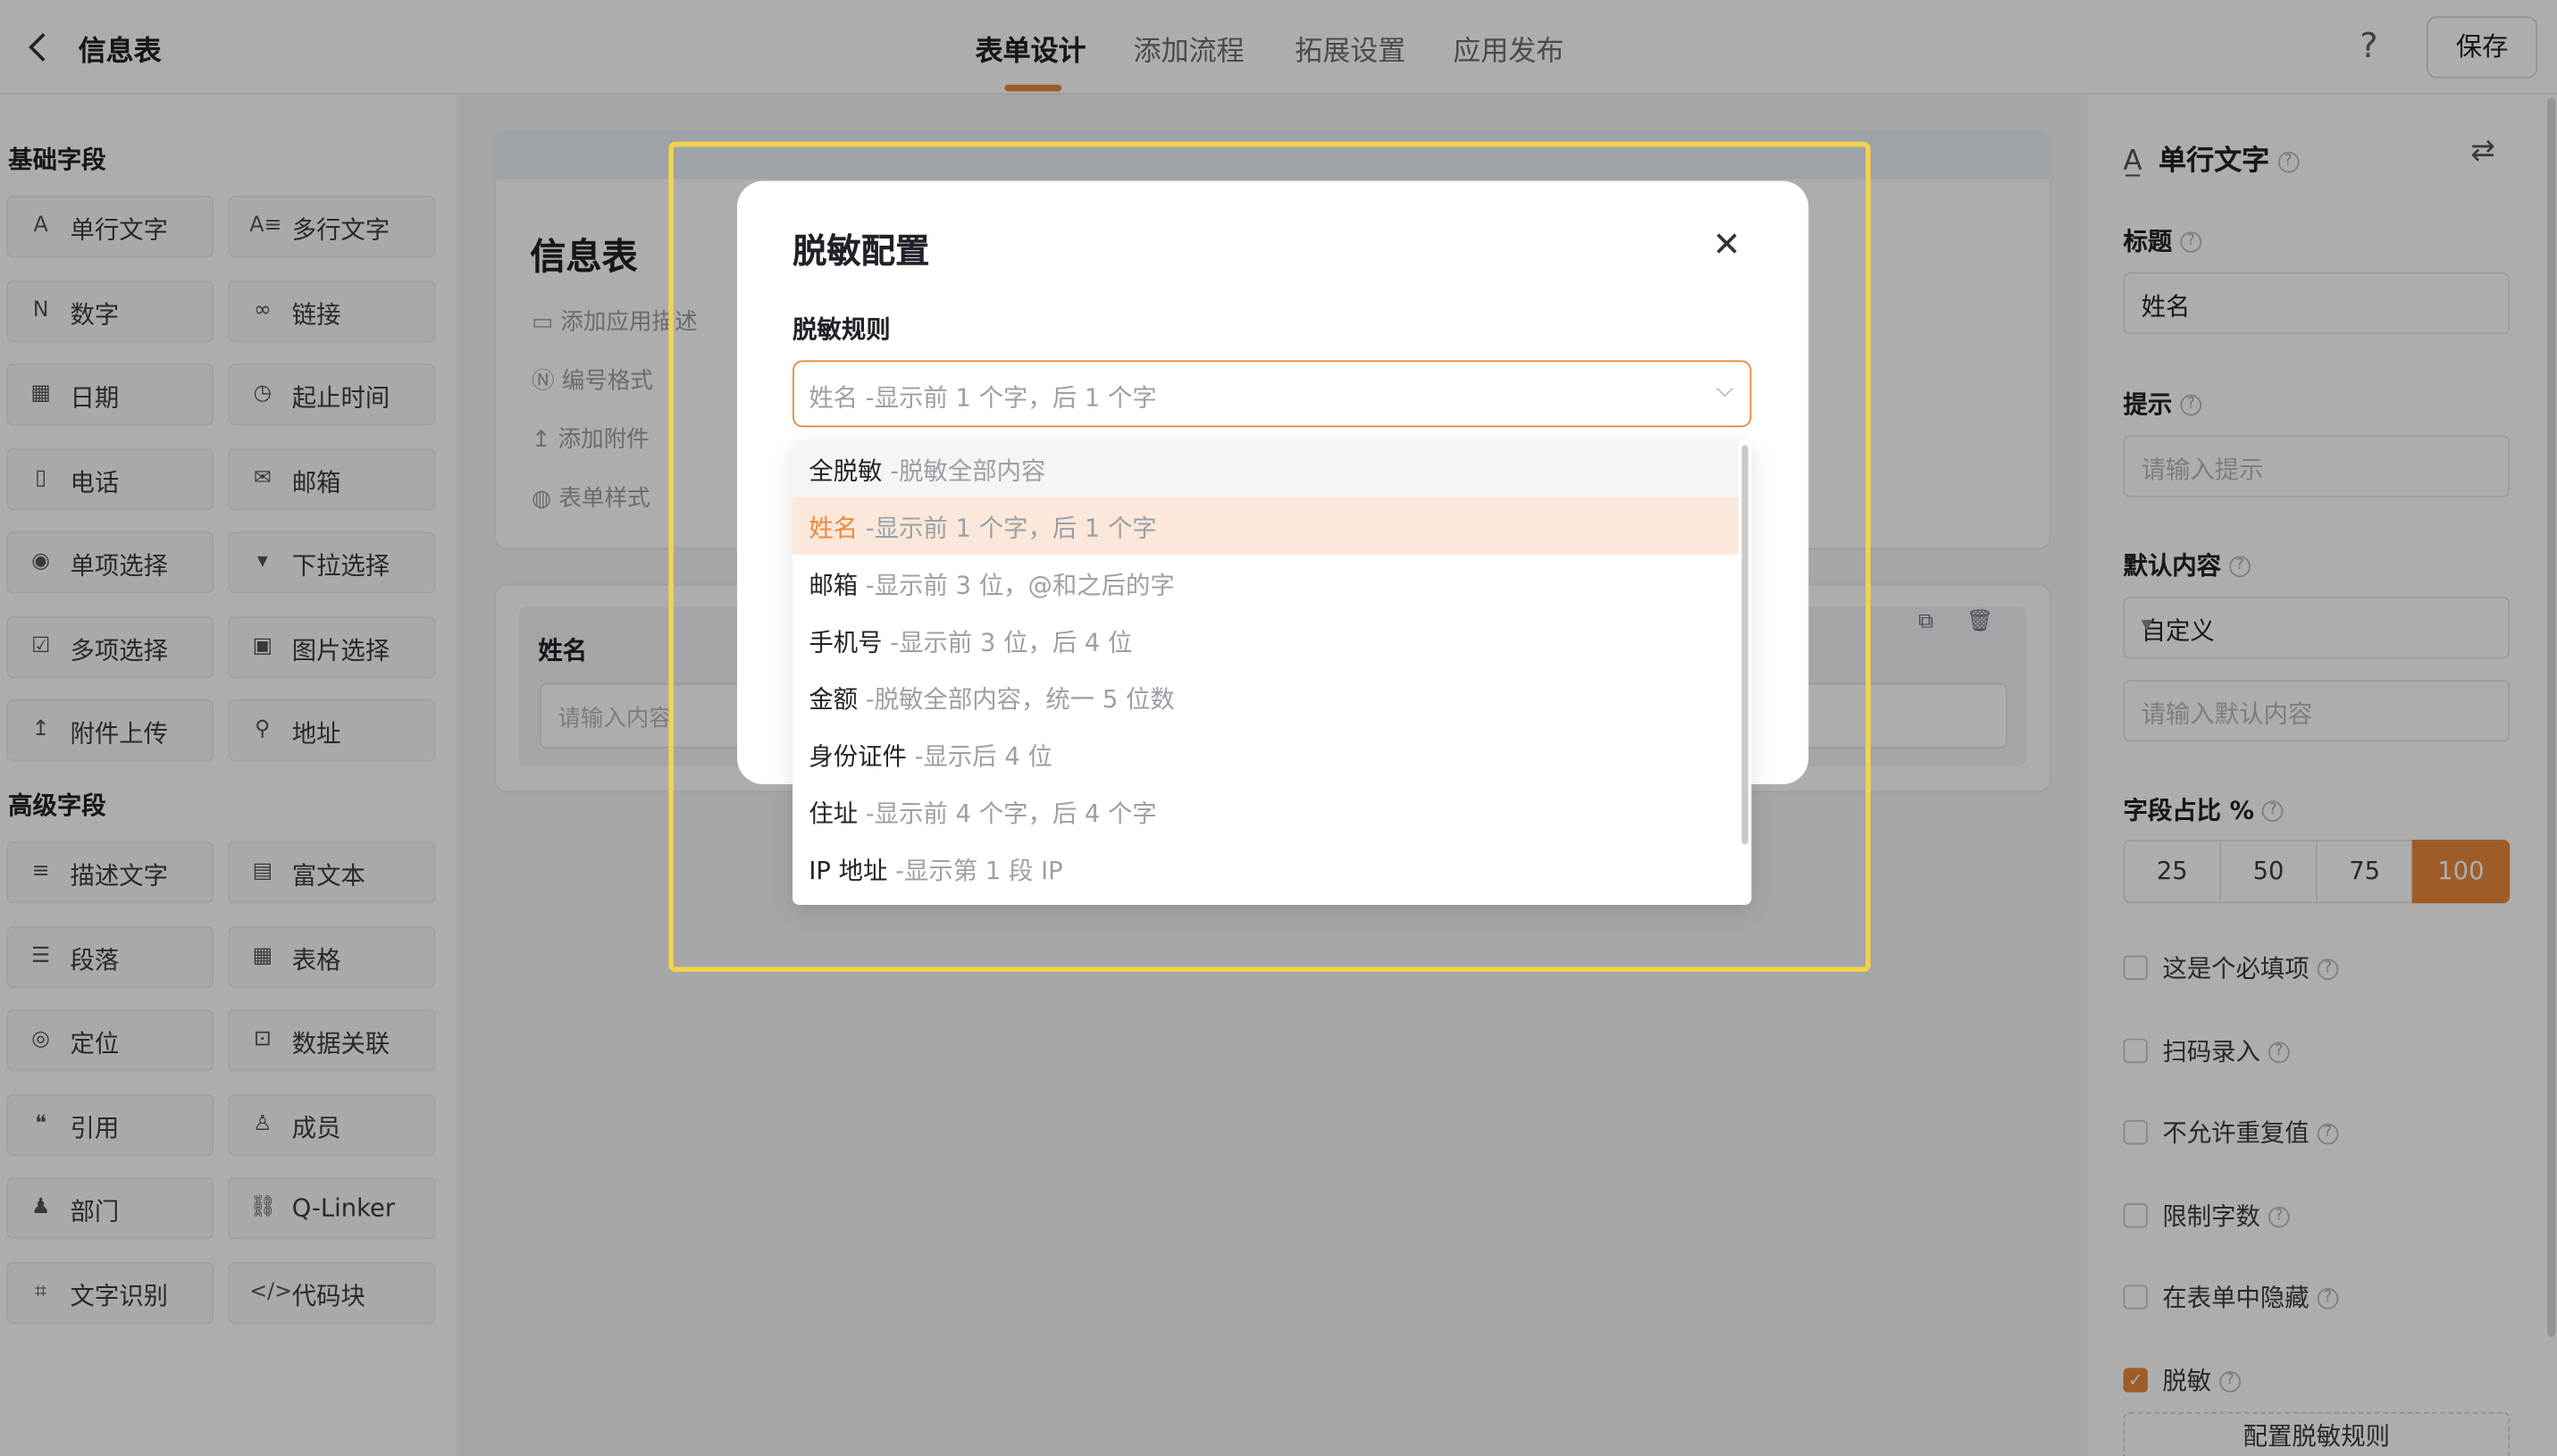 The height and width of the screenshot is (1456, 2557). Describe the element at coordinates (1272, 394) in the screenshot. I see `masking-rule-select: 姓名 -显示前 1 个字，后 1 个字 ⌵` at that location.